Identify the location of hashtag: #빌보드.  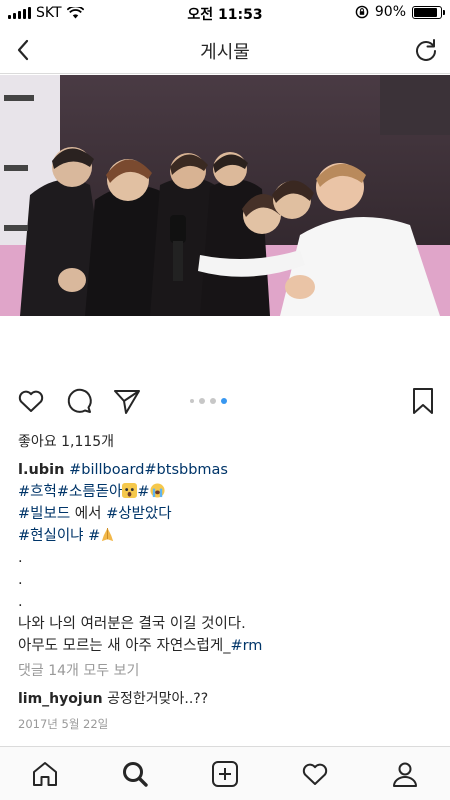
(44, 514).